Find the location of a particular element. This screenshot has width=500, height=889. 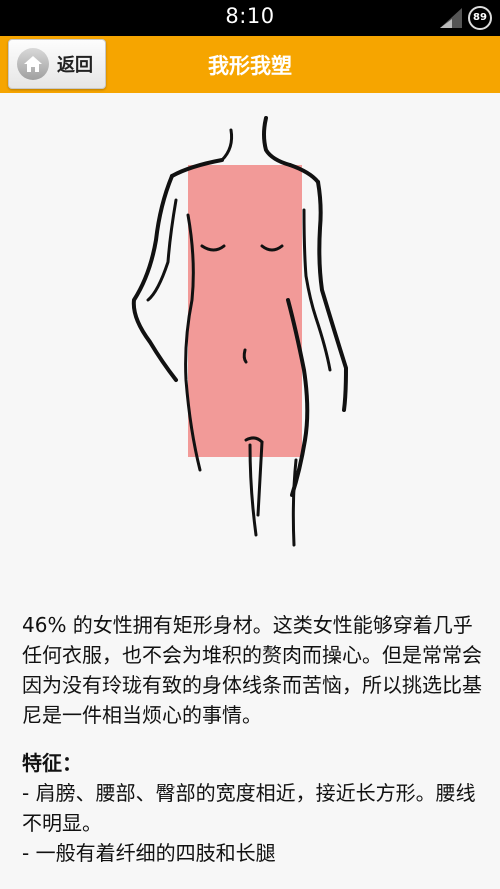

battery-icon: 89 is located at coordinates (480, 18).